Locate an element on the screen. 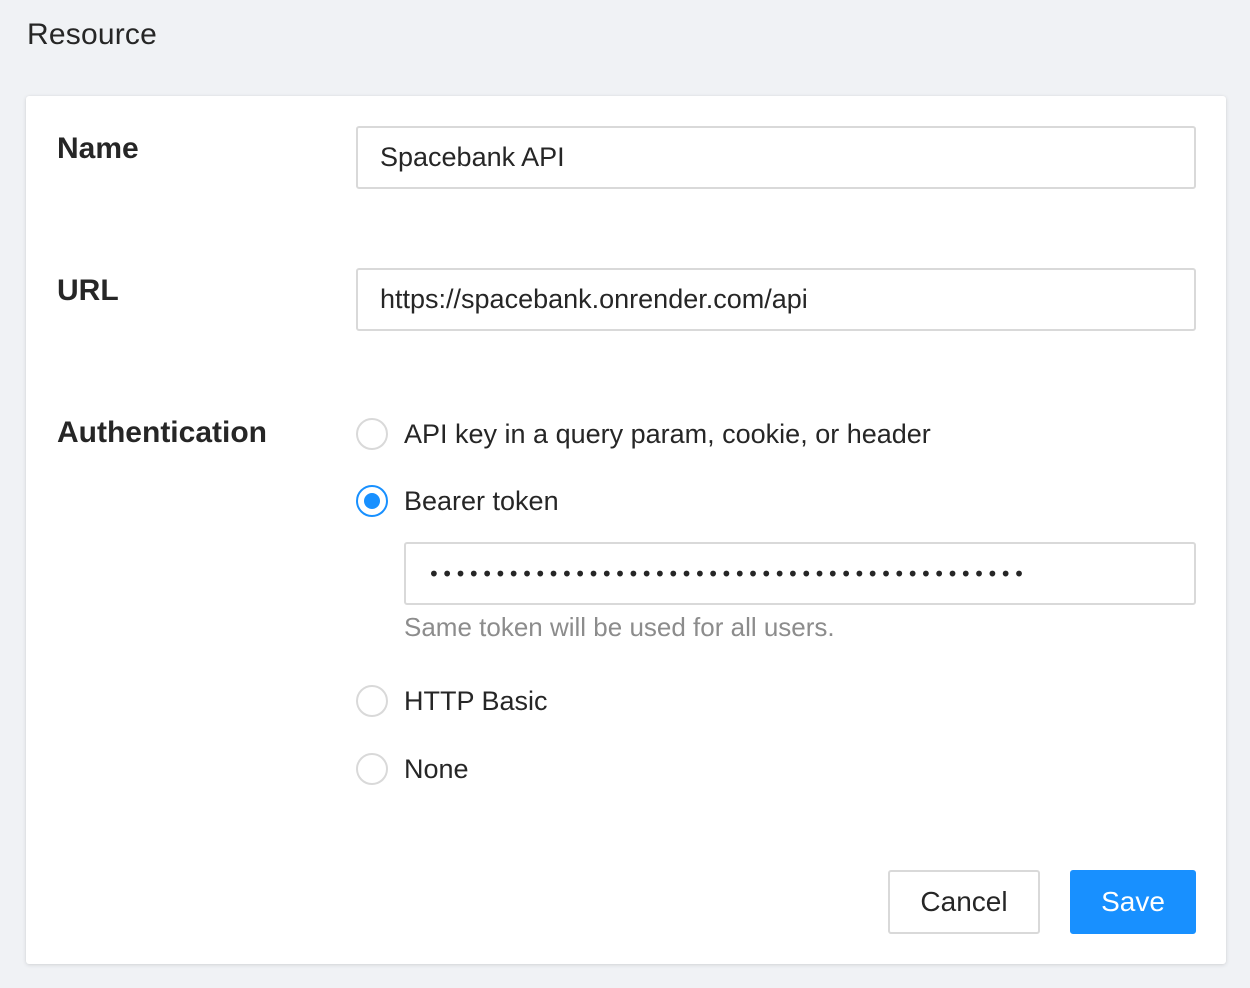 The width and height of the screenshot is (1250, 988). auth-option-label: Bearer token is located at coordinates (481, 500).